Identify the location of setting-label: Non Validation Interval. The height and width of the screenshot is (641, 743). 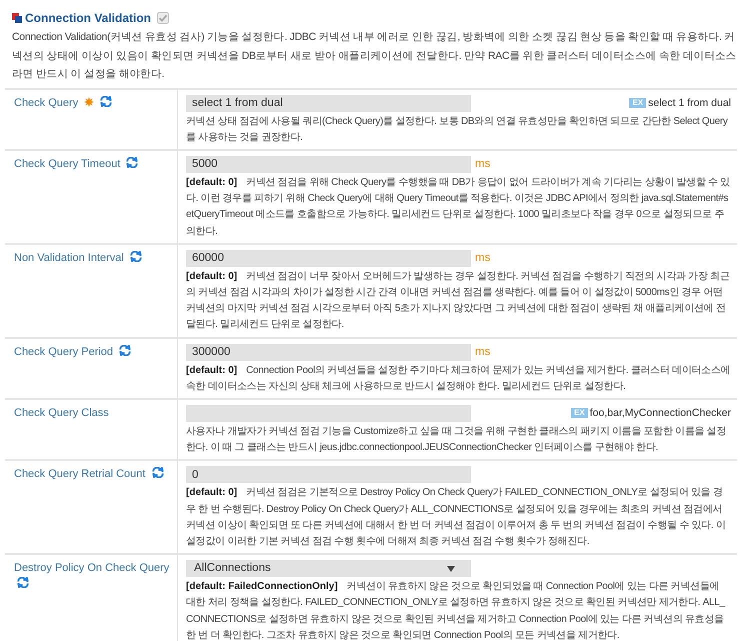
(69, 258).